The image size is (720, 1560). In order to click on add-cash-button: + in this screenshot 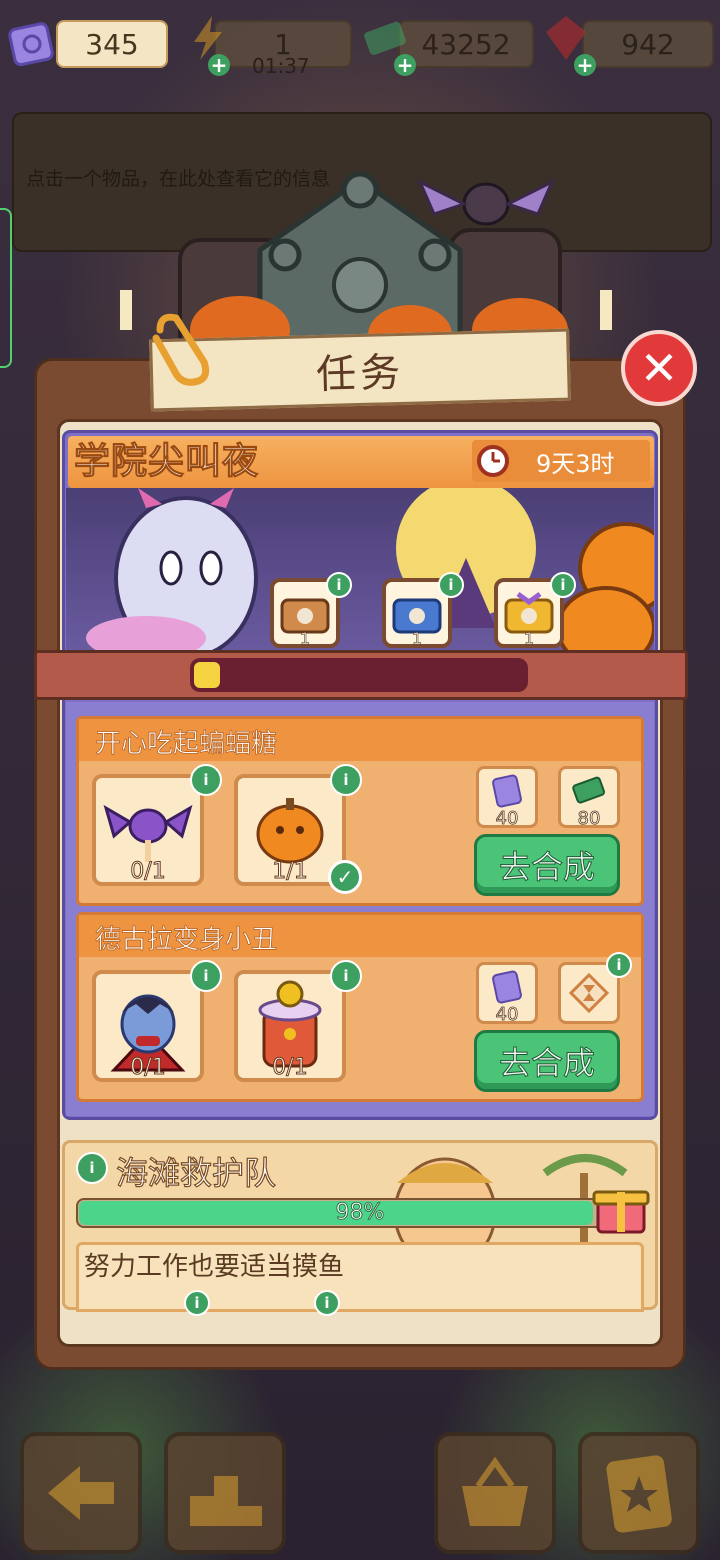, I will do `click(405, 65)`.